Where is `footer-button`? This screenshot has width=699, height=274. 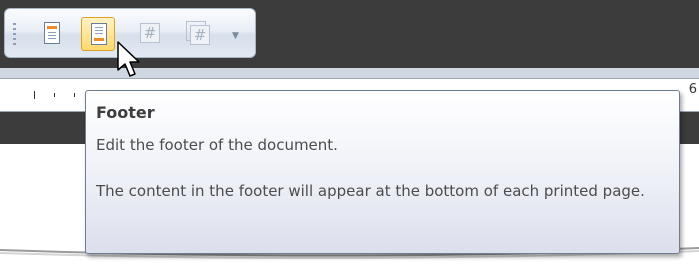 footer-button is located at coordinates (98, 34).